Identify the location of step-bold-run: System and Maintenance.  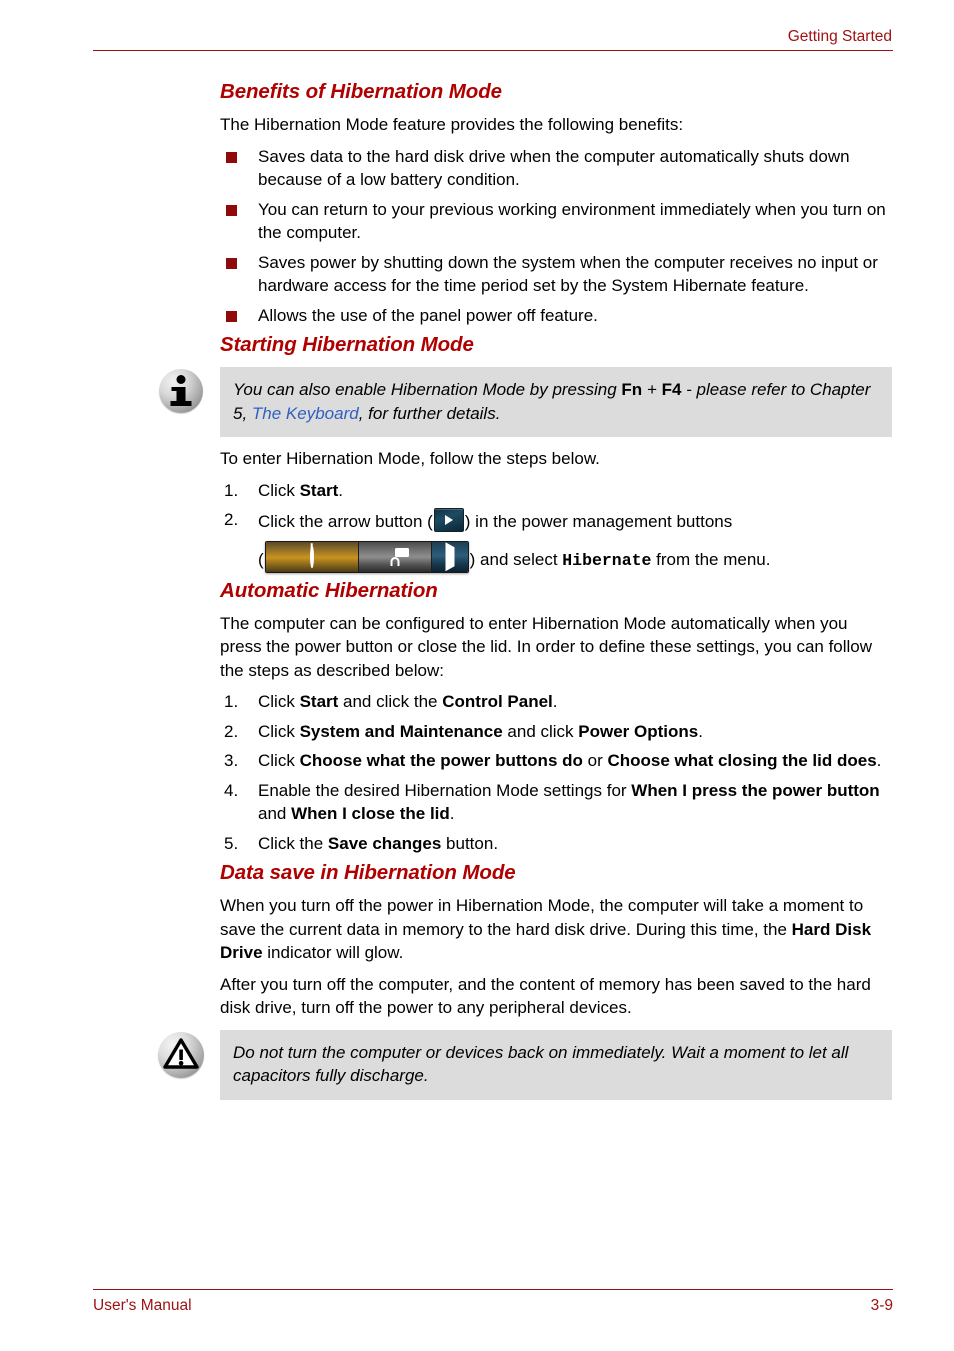
(401, 731).